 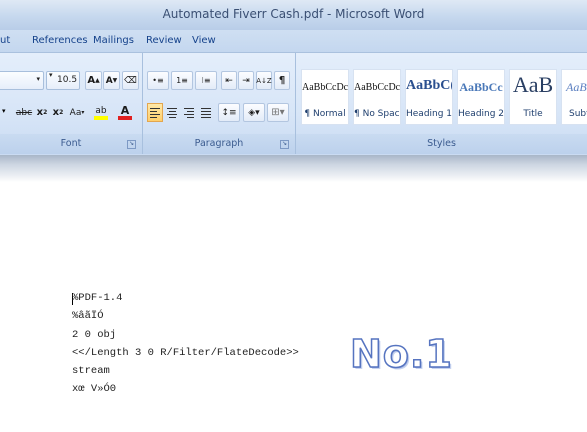 I want to click on borders-icon: ⊞▾, so click(x=278, y=112).